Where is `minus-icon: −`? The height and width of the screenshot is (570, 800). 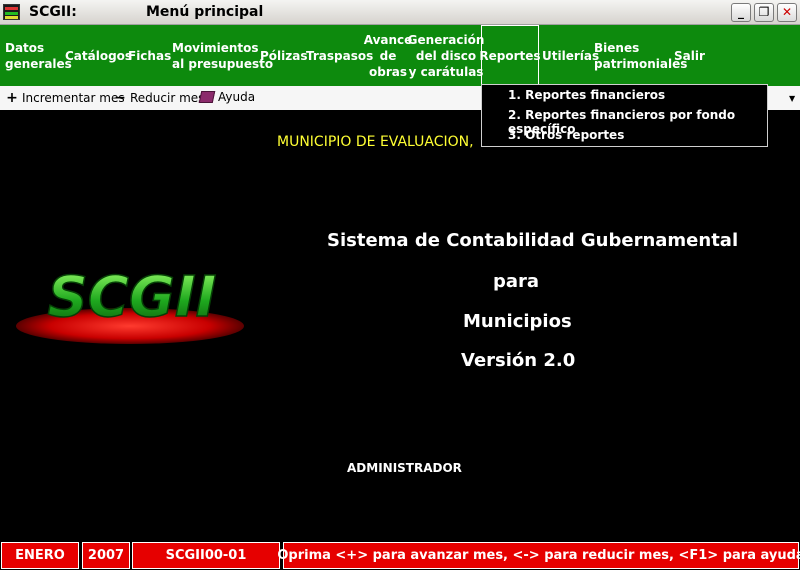 minus-icon: − is located at coordinates (120, 98).